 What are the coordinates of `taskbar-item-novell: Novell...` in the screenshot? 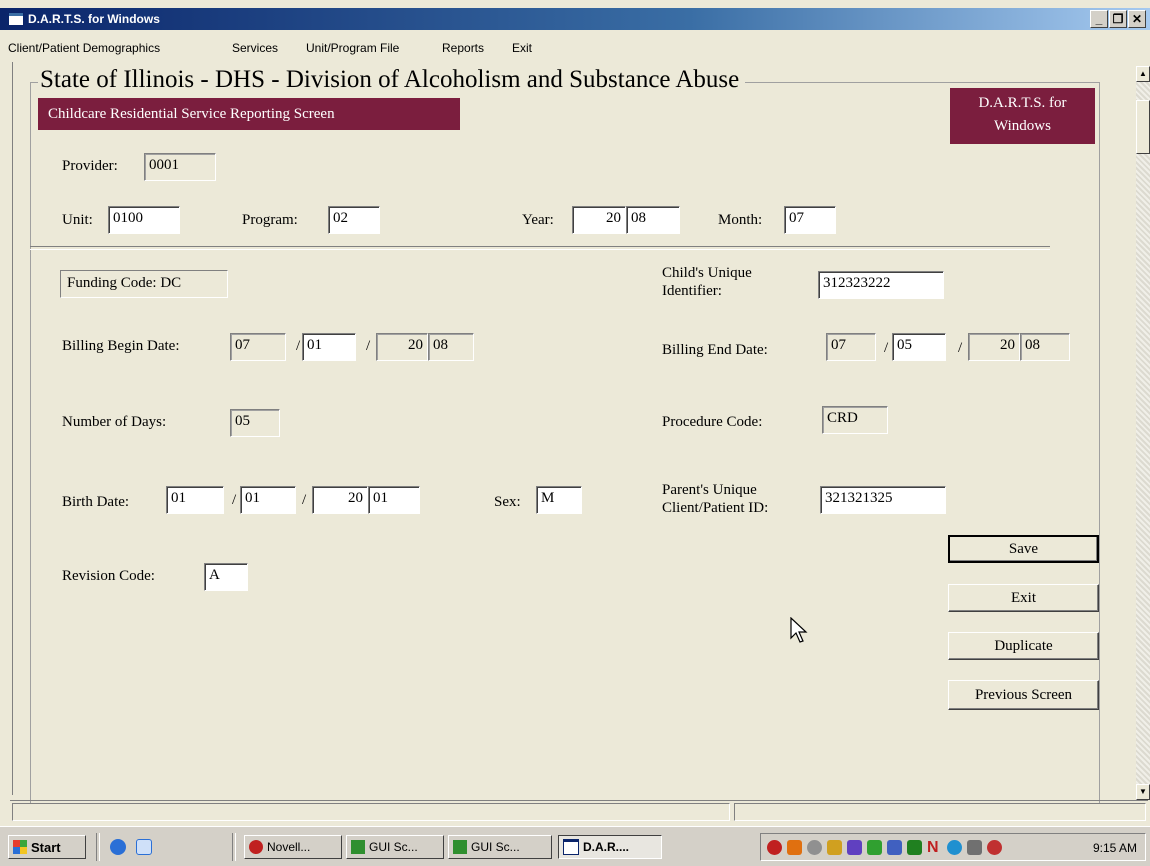 It's located at (293, 847).